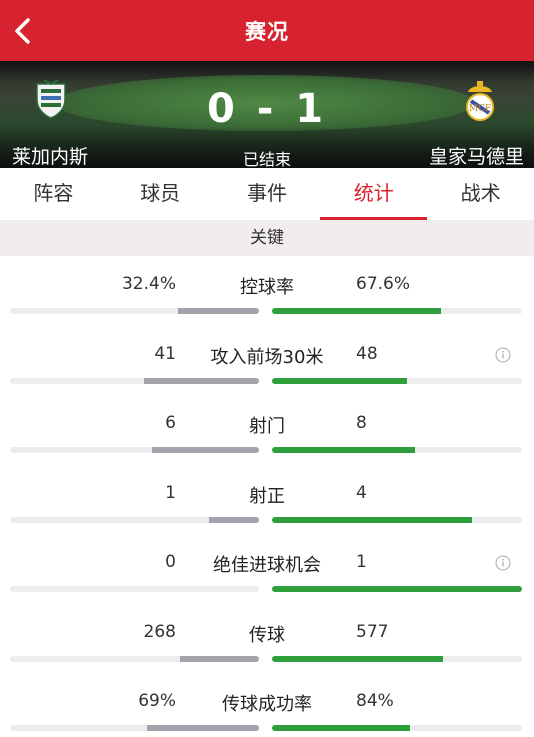 This screenshot has width=534, height=737. I want to click on stat-row: 41 攻入前场30米 48, so click(267, 361).